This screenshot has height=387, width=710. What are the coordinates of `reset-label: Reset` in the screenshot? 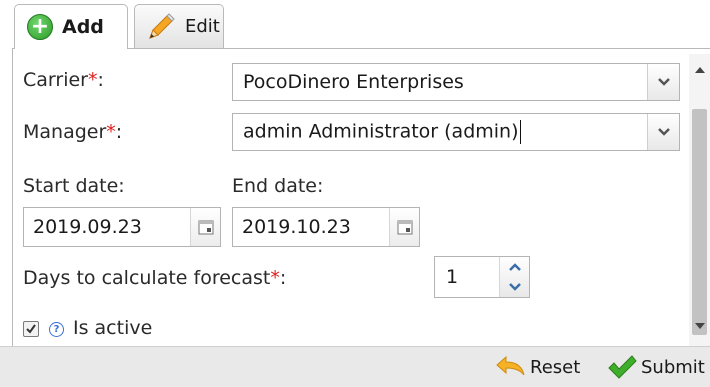 It's located at (555, 367).